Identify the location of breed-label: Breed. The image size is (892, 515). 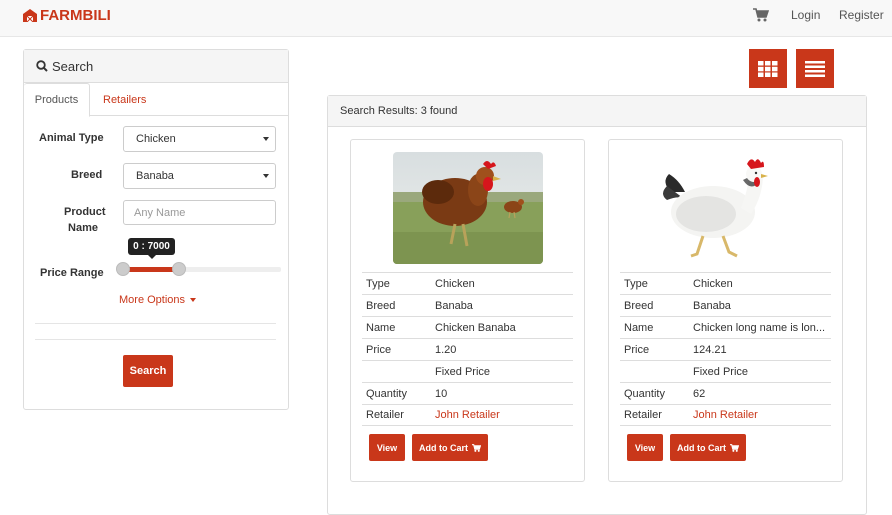
(87, 175).